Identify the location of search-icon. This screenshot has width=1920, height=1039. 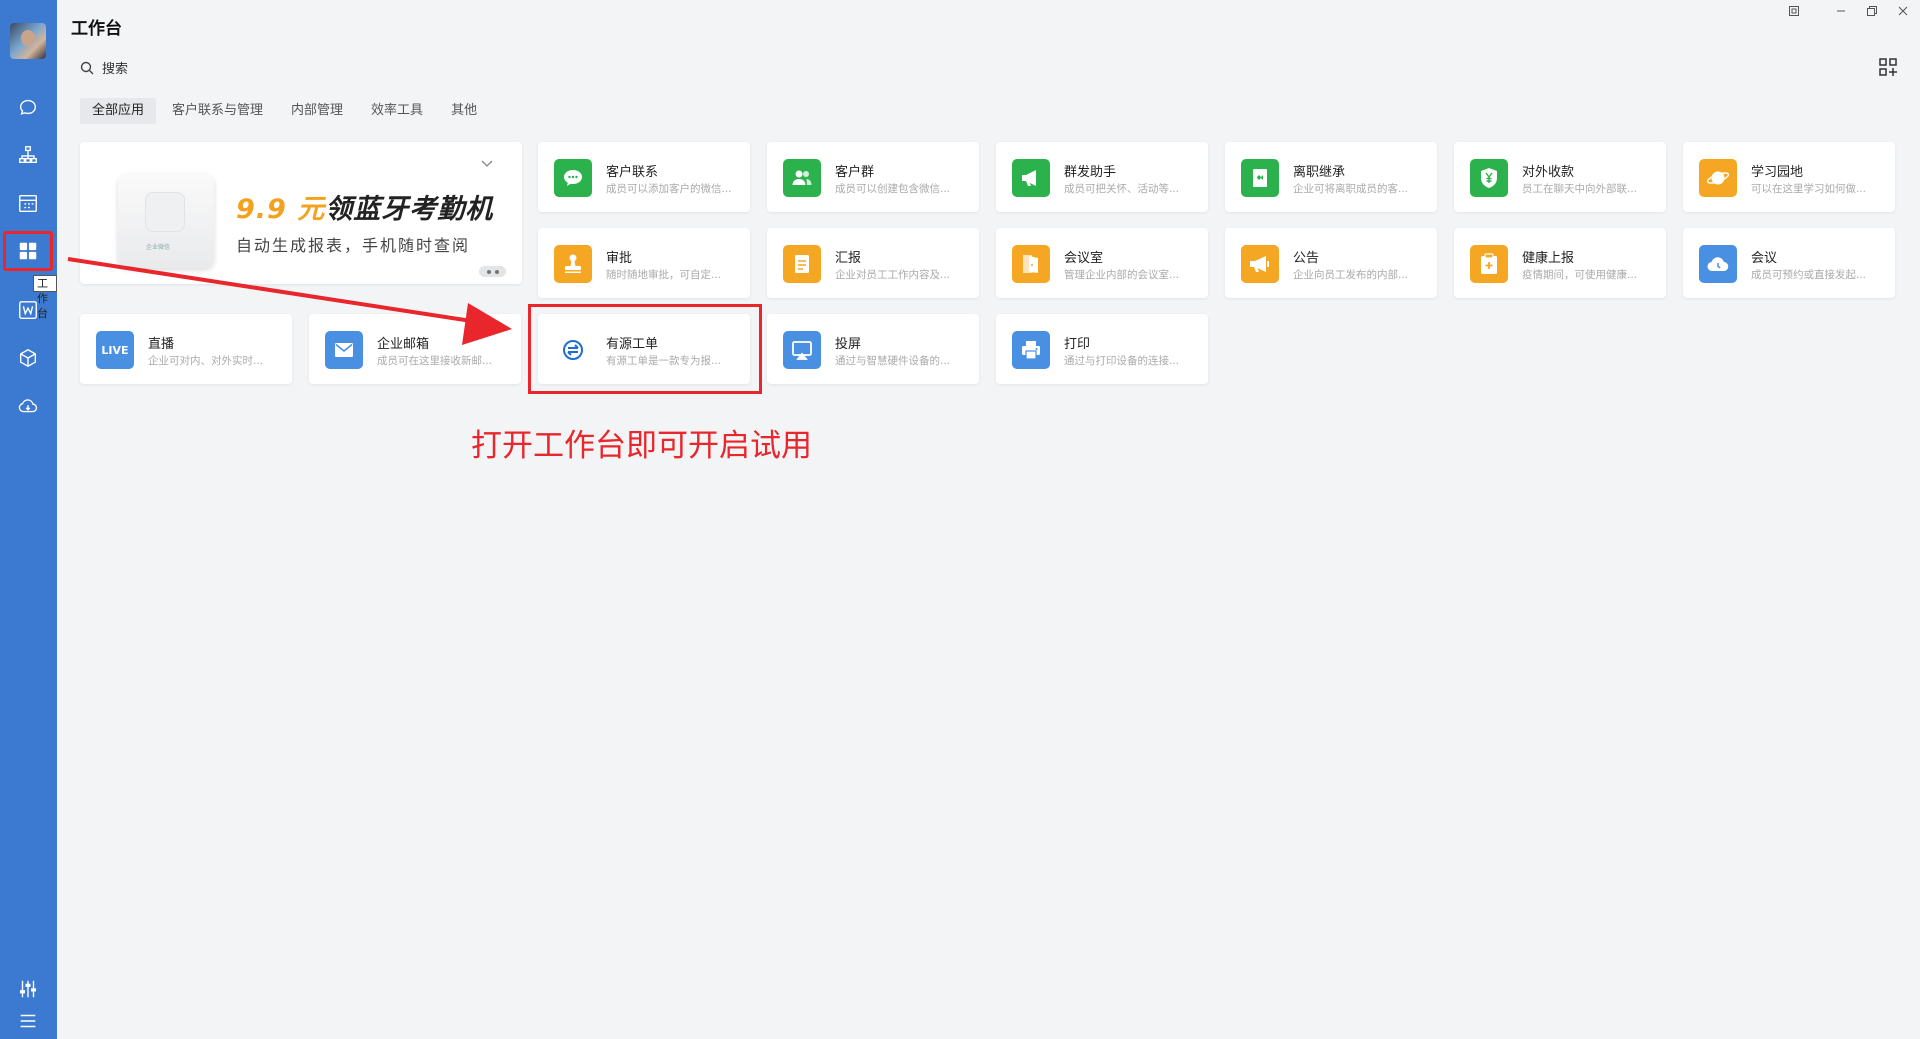
(87, 67).